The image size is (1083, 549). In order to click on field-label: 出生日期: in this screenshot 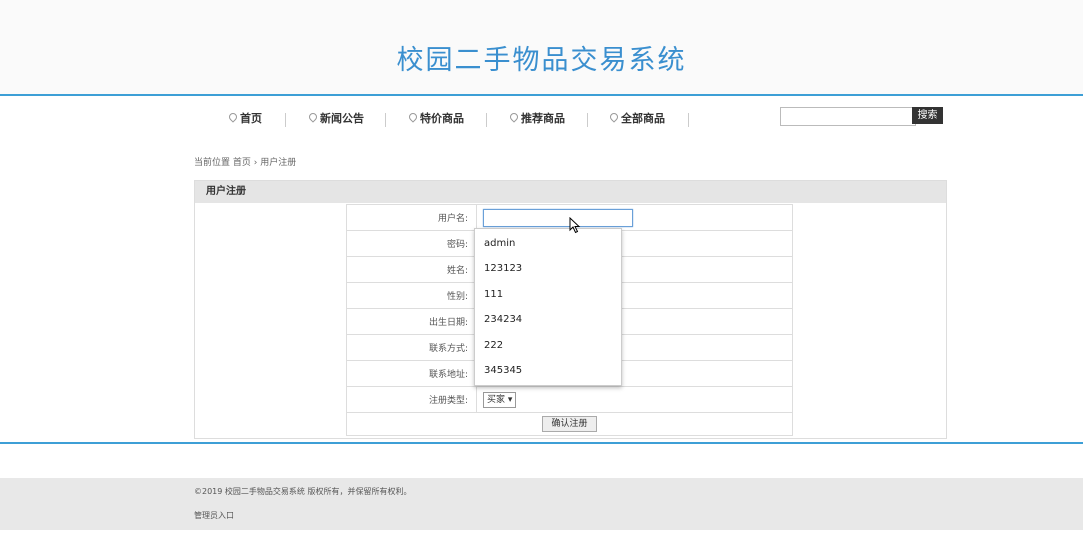, I will do `click(411, 321)`.